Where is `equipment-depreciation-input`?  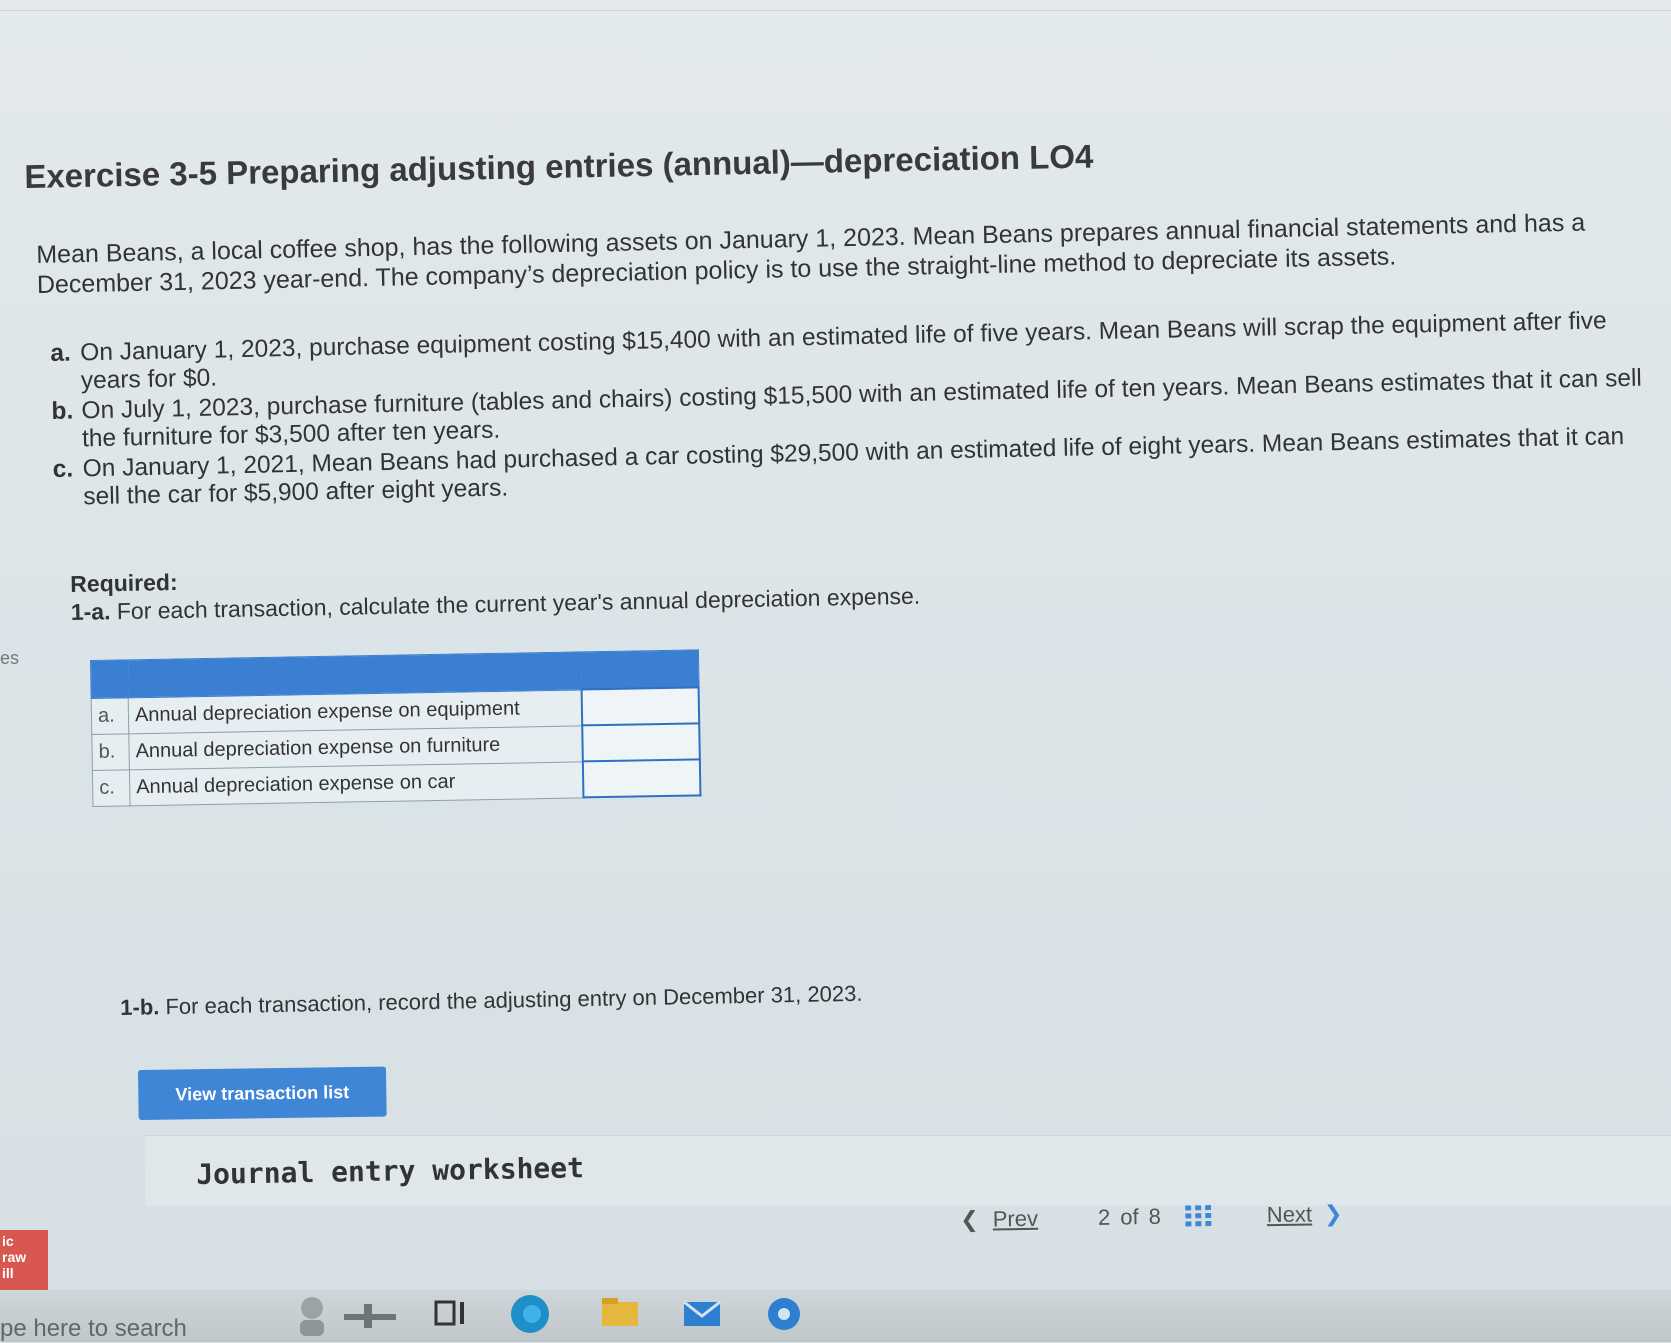
equipment-depreciation-input is located at coordinates (642, 706).